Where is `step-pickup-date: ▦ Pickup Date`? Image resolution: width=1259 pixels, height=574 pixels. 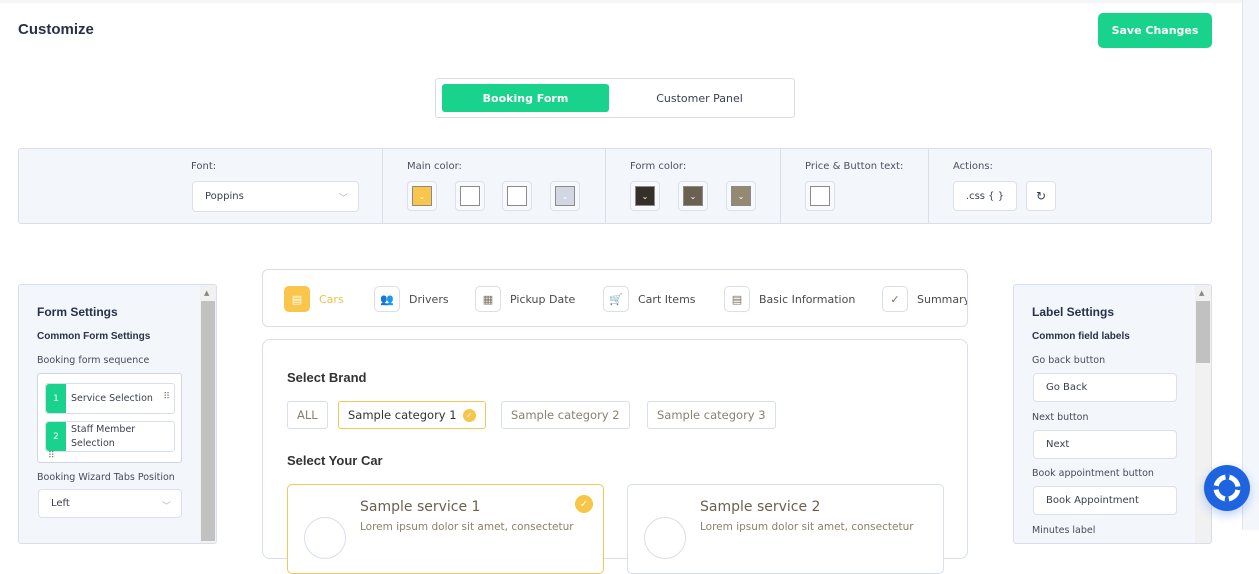 step-pickup-date: ▦ Pickup Date is located at coordinates (525, 299).